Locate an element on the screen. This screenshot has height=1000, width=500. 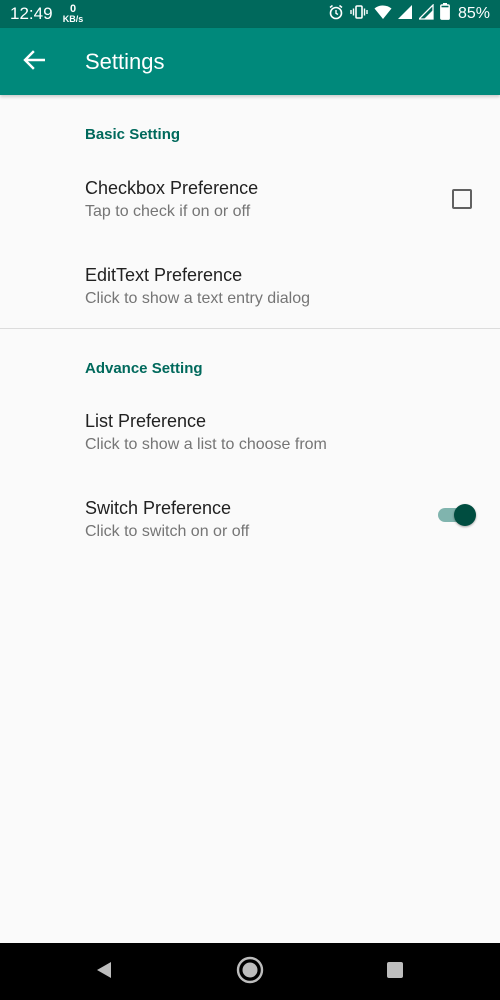
home-circle-icon is located at coordinates (250, 972).